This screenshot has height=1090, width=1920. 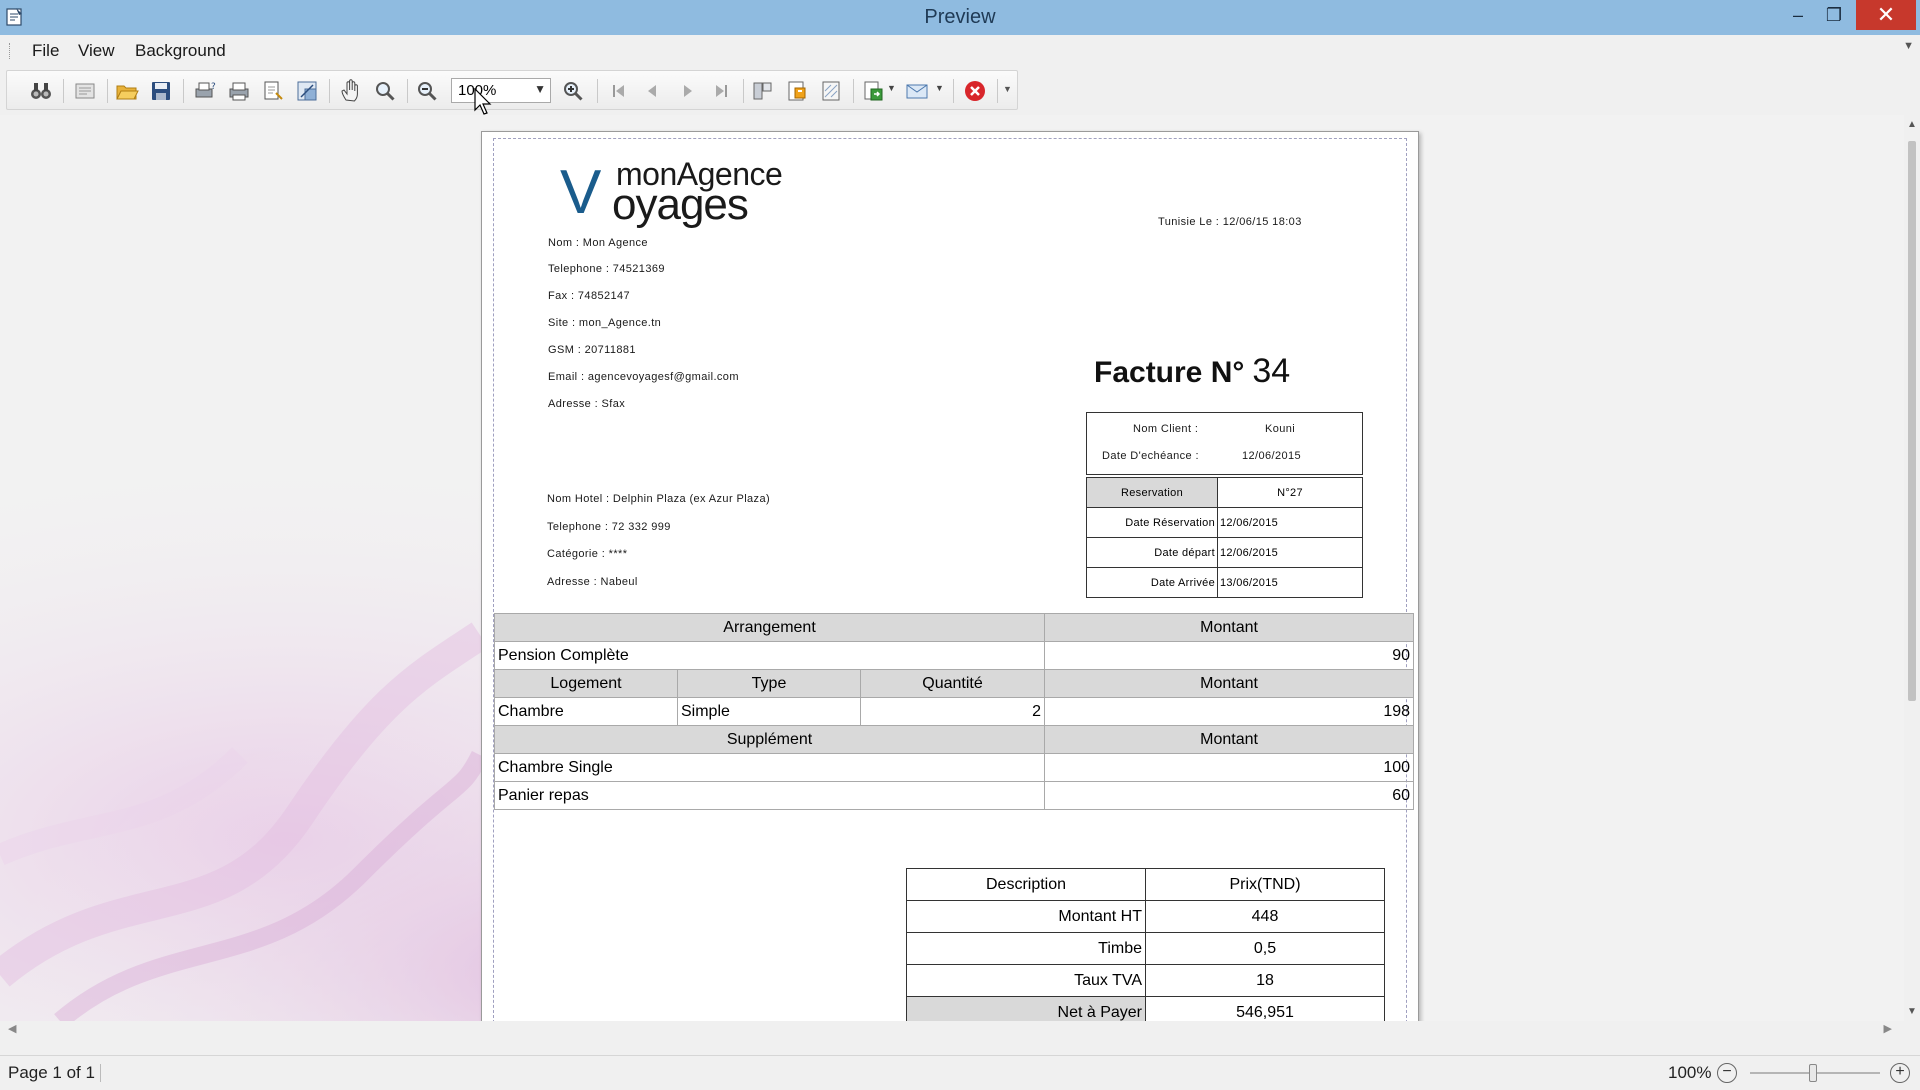 I want to click on email-dropdown-icon: ▼, so click(x=939, y=88).